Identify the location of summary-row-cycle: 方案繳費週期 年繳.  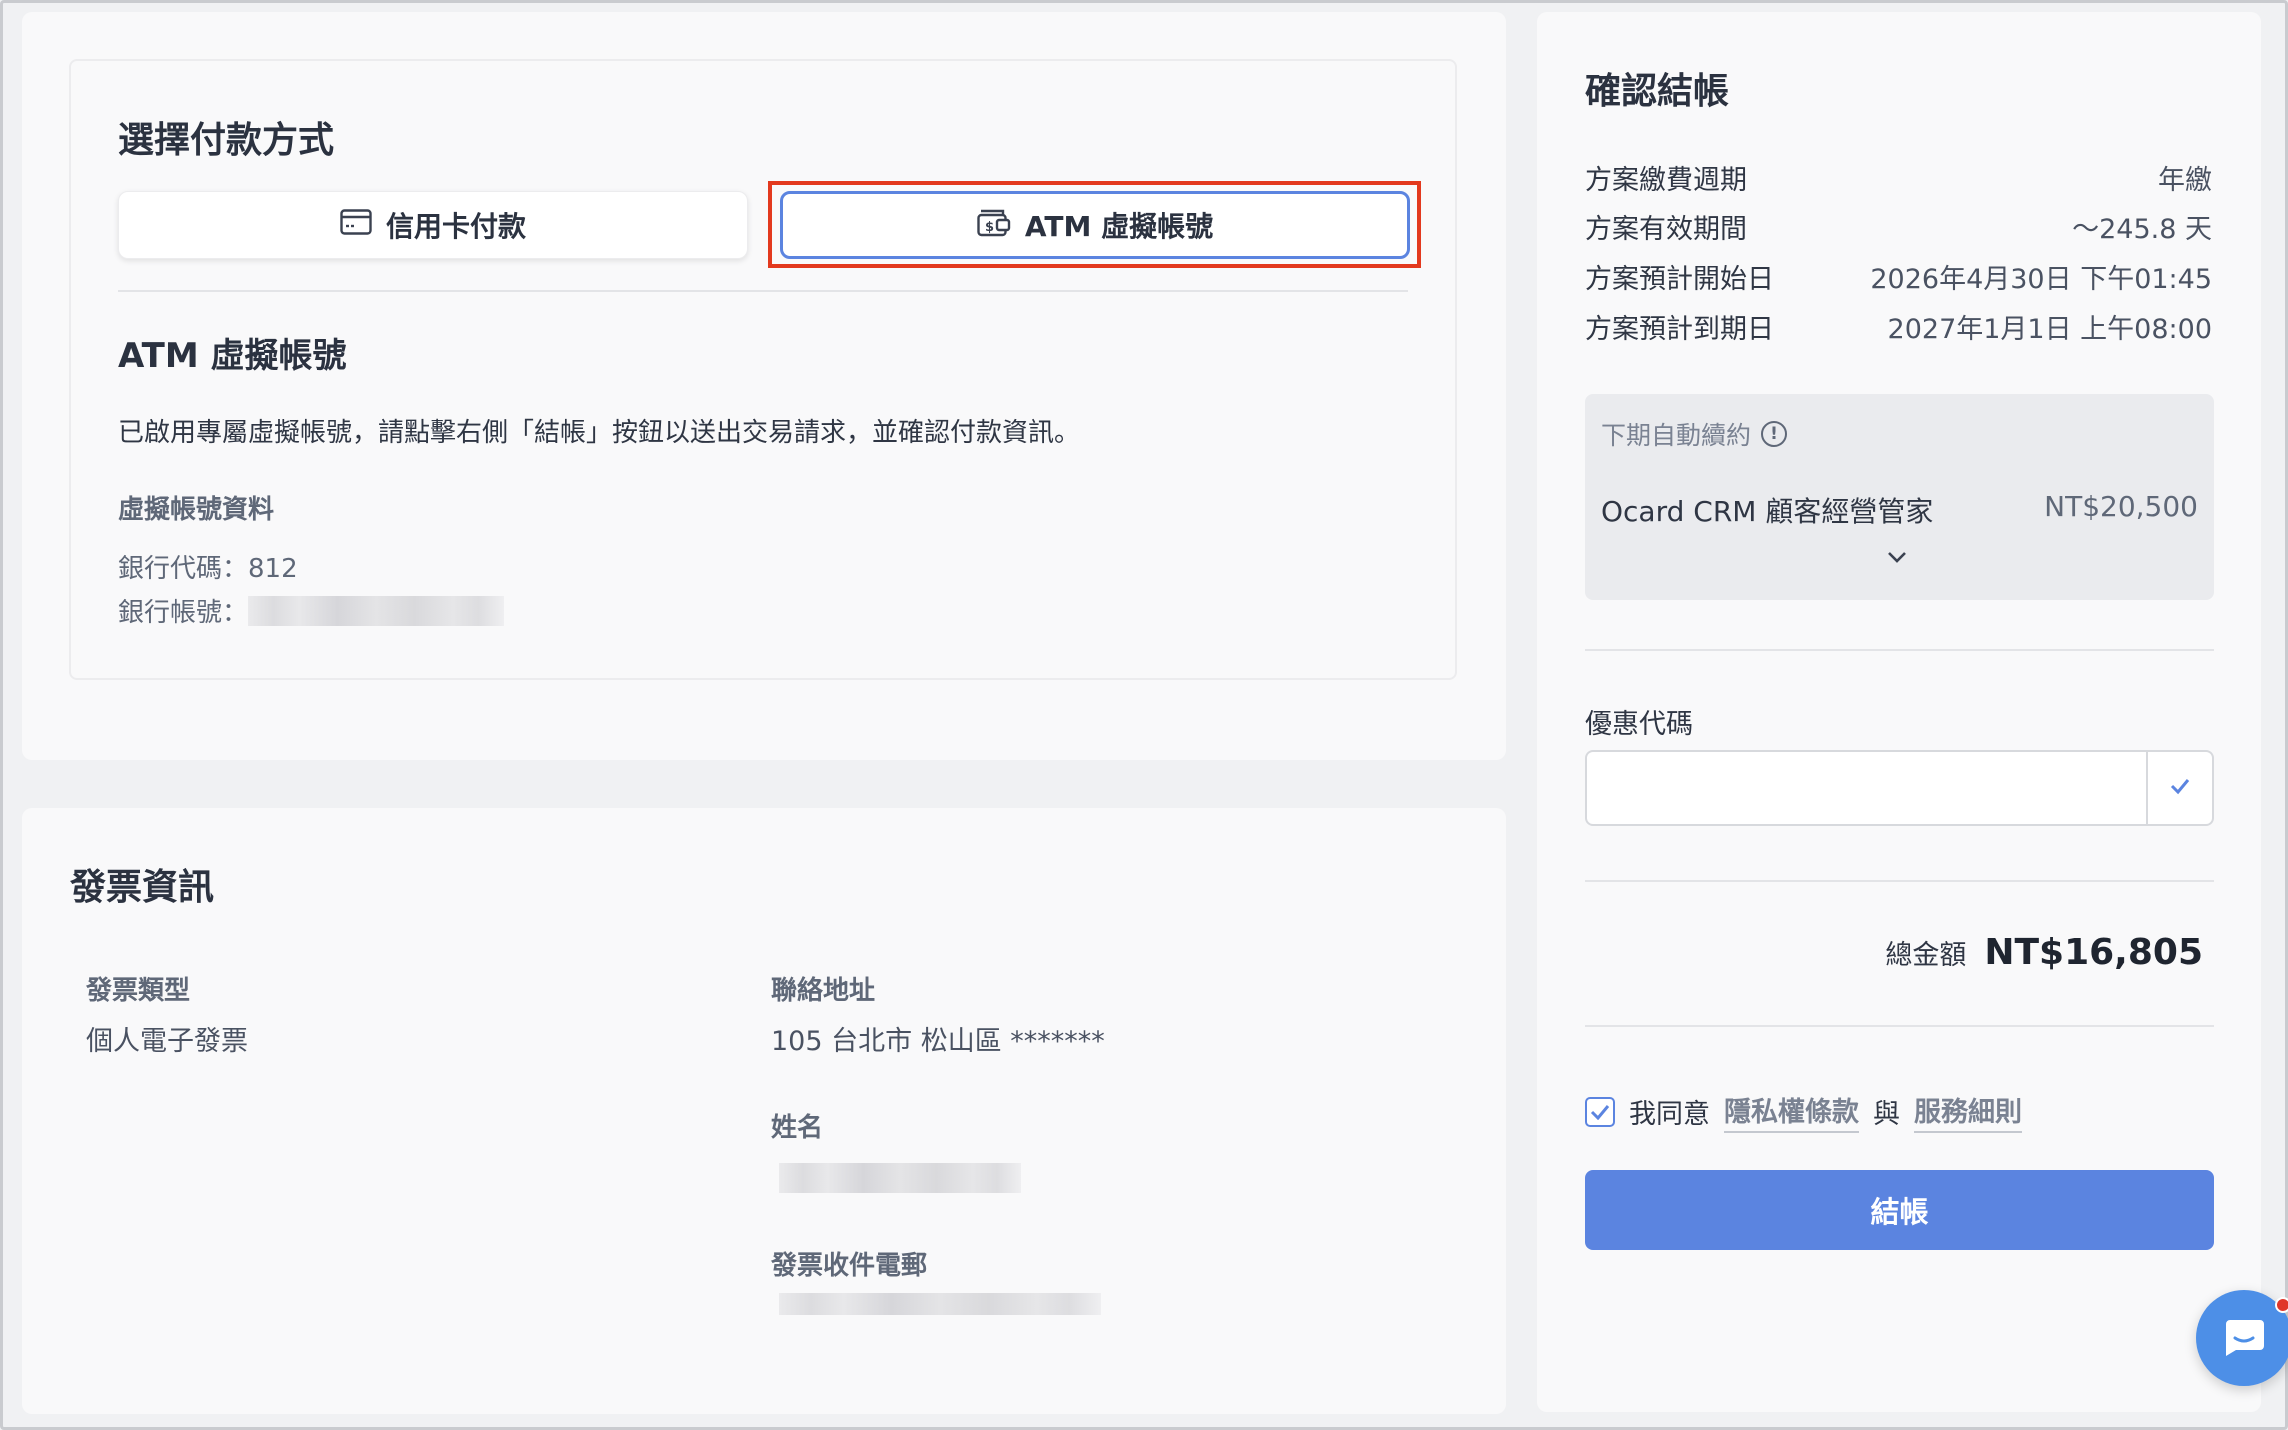
(1898, 177).